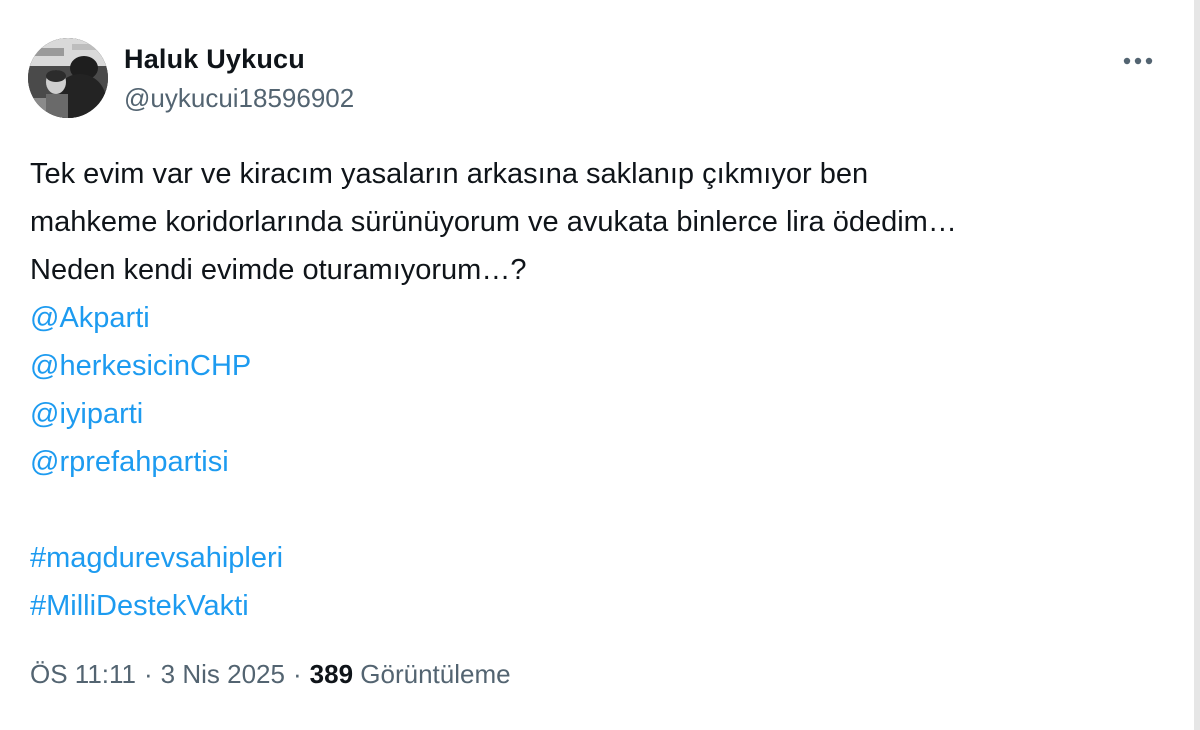 The width and height of the screenshot is (1200, 730). Describe the element at coordinates (600, 318) in the screenshot. I see `mention-link-akparti: @Akparti` at that location.